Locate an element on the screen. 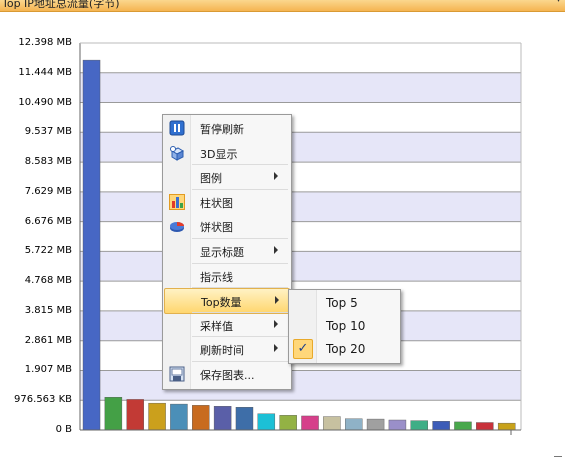  menu-item-4: 柱状图 is located at coordinates (227, 202).